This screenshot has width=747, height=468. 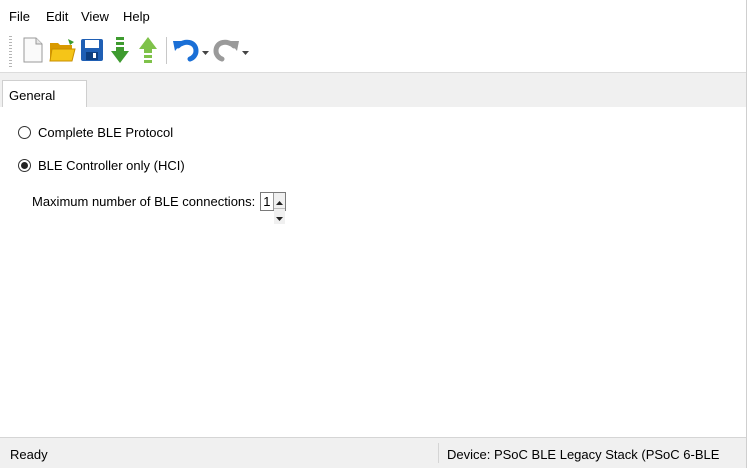 I want to click on max-connections-row: Maximum number of BLE connections: 1, so click(x=159, y=207).